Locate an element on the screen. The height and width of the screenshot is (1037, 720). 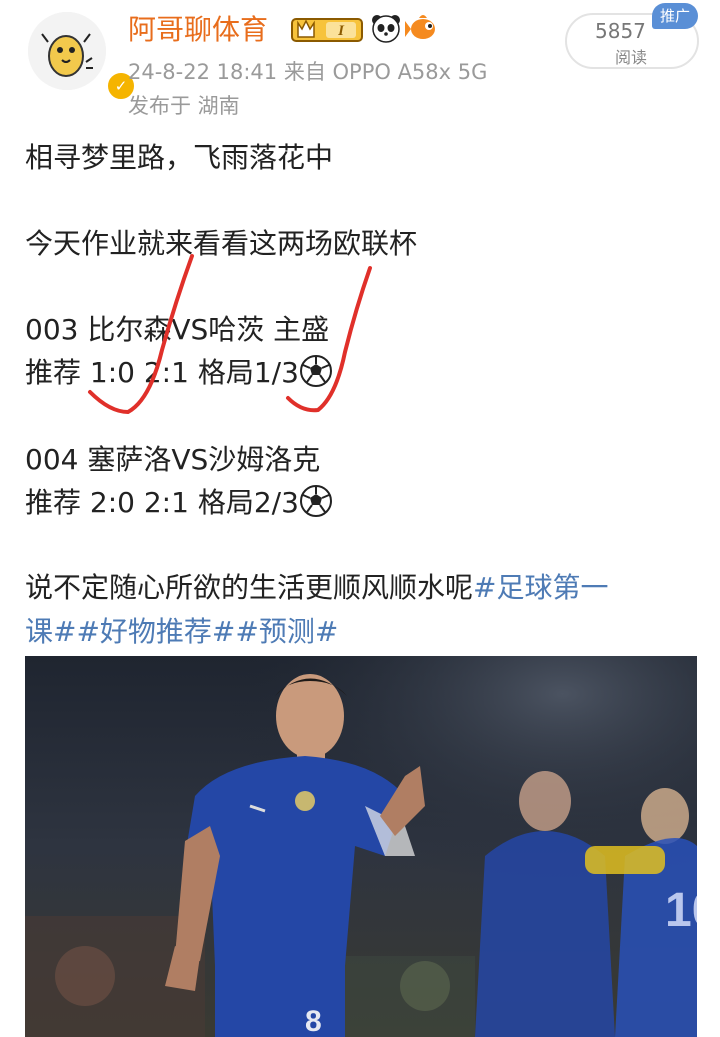
post-line-2: 今天作业就来看看这两场欧联杯 is located at coordinates (221, 243).